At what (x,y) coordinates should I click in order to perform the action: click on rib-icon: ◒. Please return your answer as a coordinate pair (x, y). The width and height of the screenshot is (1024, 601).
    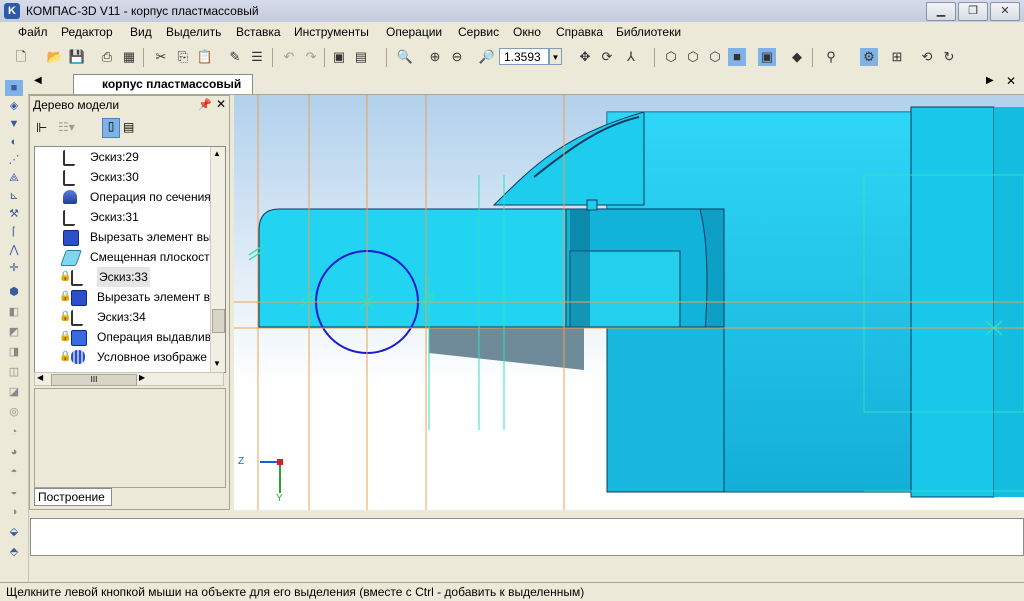
    Looking at the image, I should click on (14, 492).